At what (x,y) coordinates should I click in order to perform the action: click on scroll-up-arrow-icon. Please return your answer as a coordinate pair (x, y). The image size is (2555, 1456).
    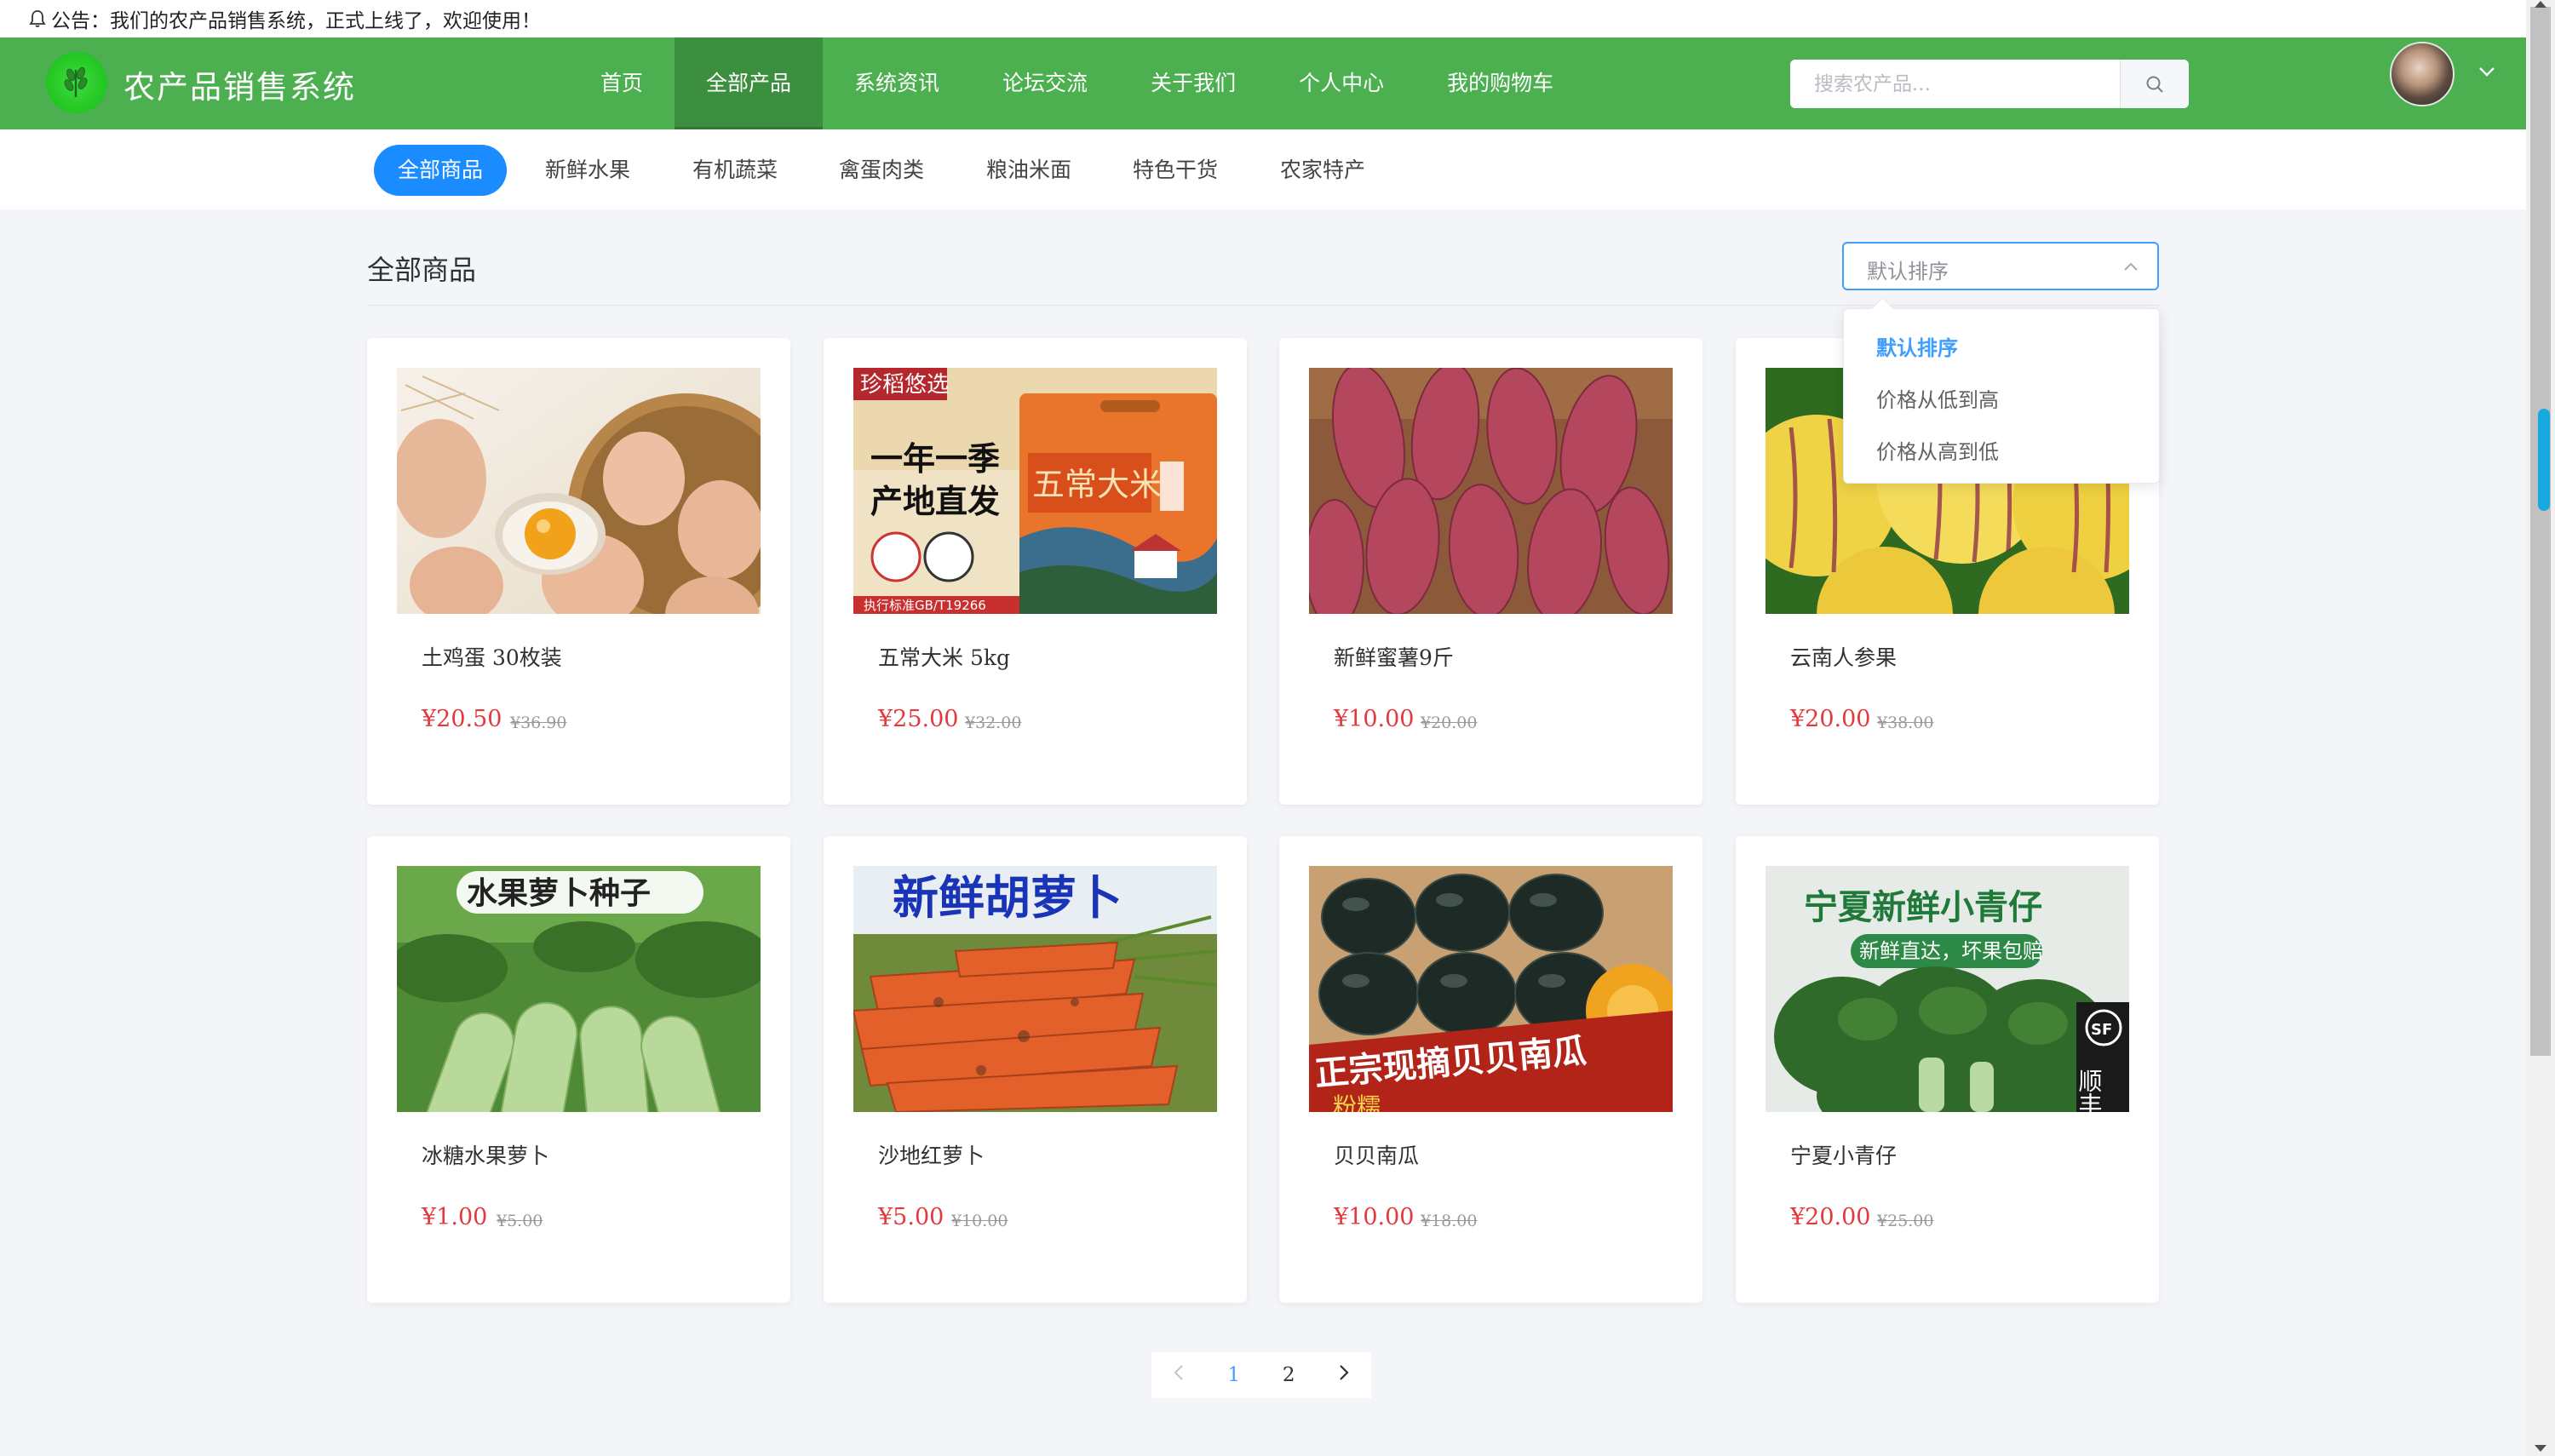
    Looking at the image, I should click on (2540, 4).